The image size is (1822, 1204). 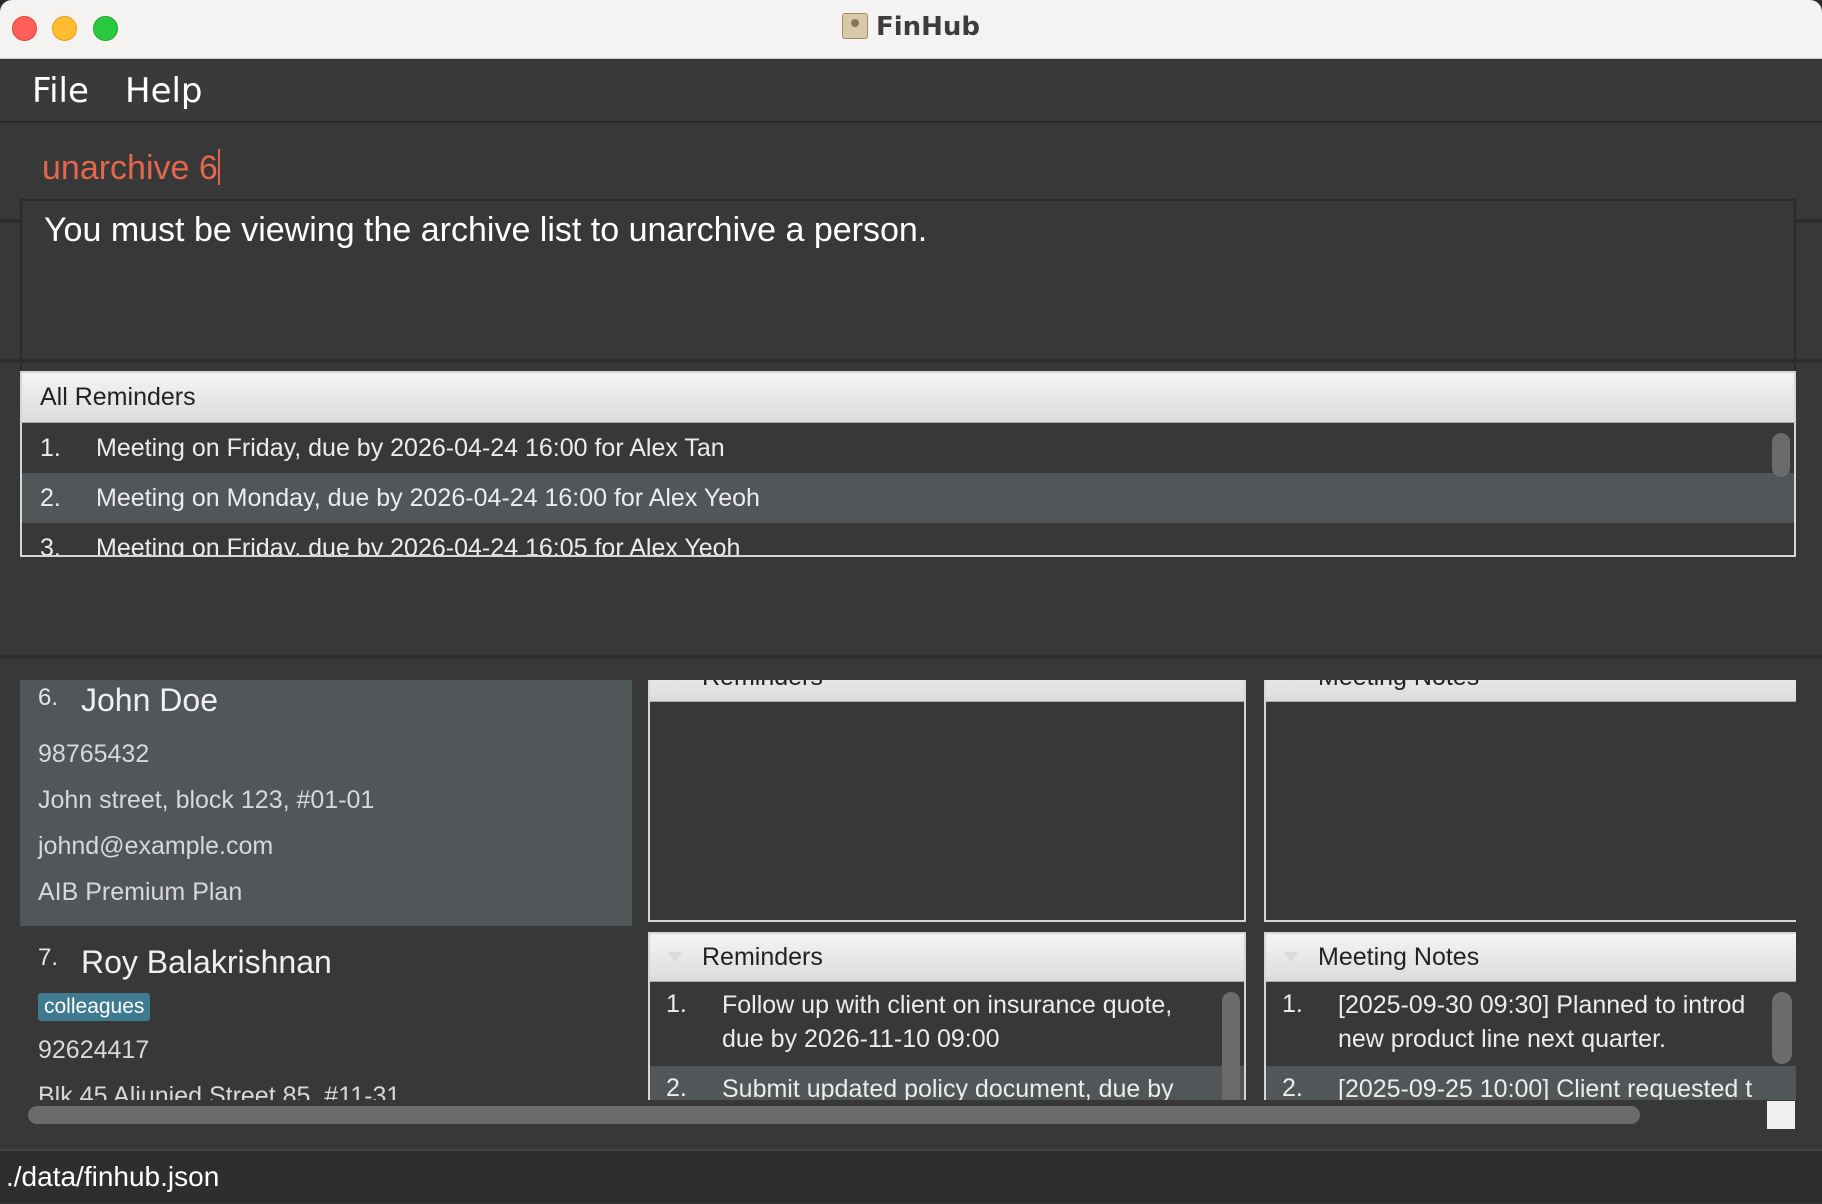 I want to click on person-reminder-line1: Submit updated policy document, due by, so click(x=948, y=1087).